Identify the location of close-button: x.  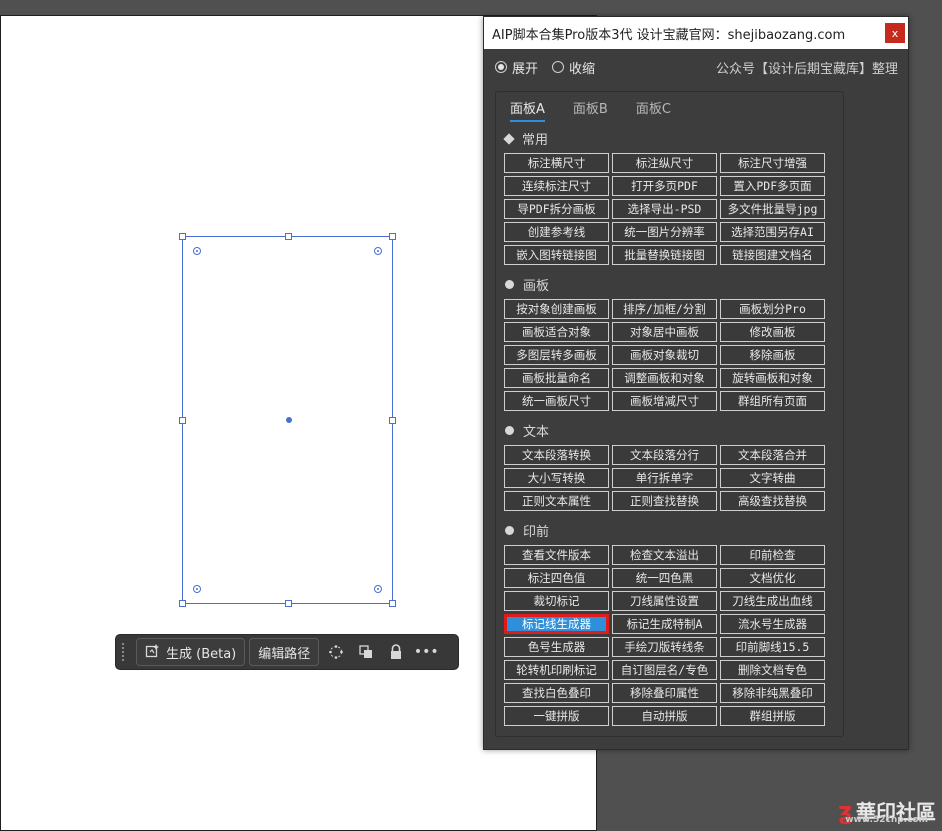
(895, 33).